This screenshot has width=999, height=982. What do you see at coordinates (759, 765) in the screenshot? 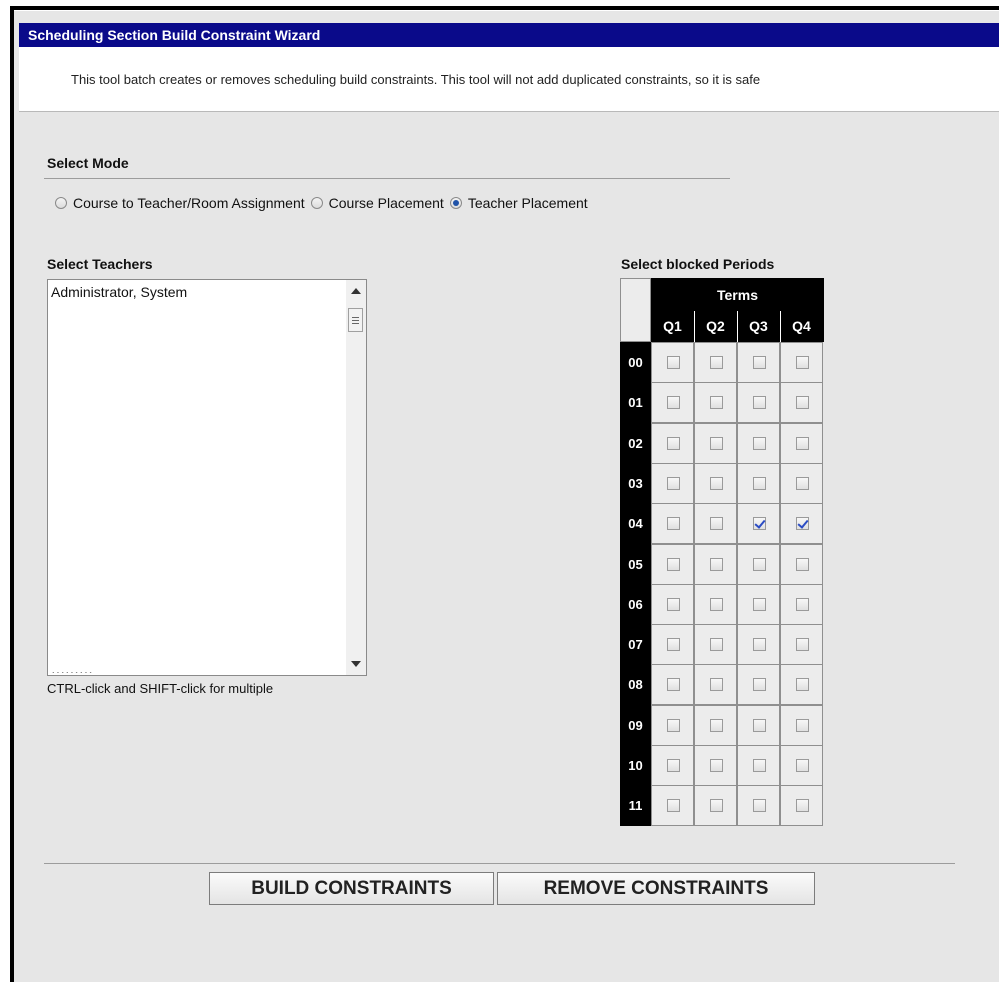
I see `period-10-q3-checkbox` at bounding box center [759, 765].